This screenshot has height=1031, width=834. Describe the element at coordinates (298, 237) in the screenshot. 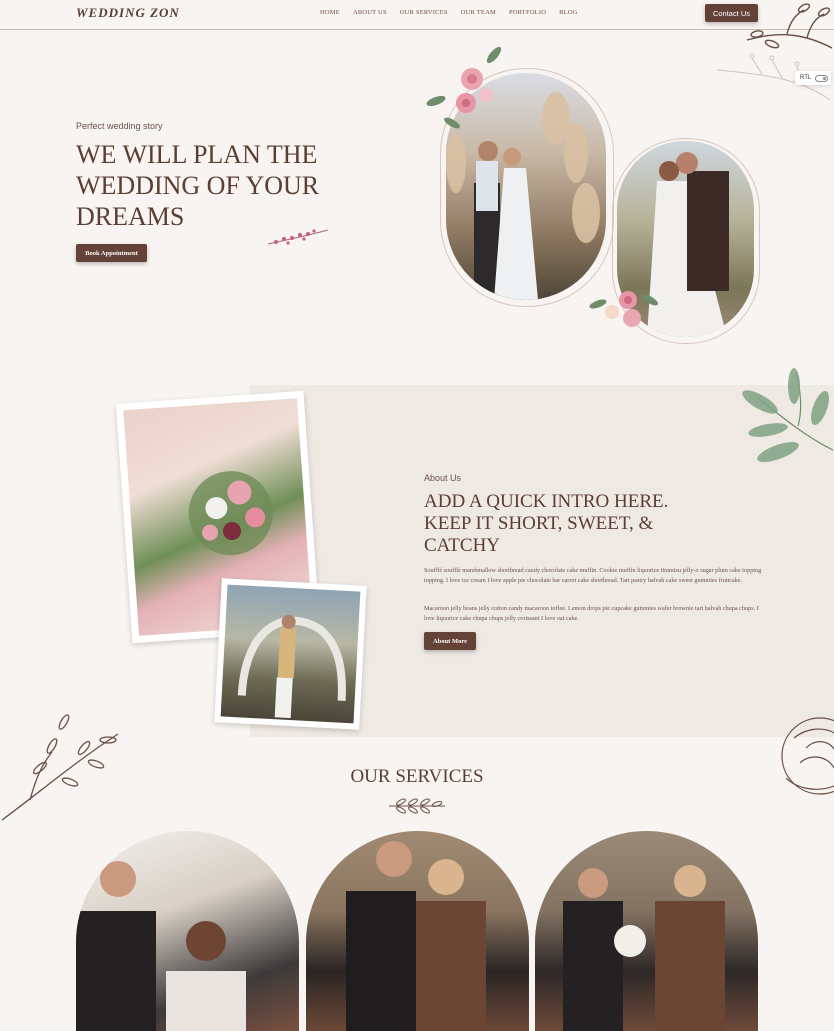

I see `floral-sprig-icon` at that location.